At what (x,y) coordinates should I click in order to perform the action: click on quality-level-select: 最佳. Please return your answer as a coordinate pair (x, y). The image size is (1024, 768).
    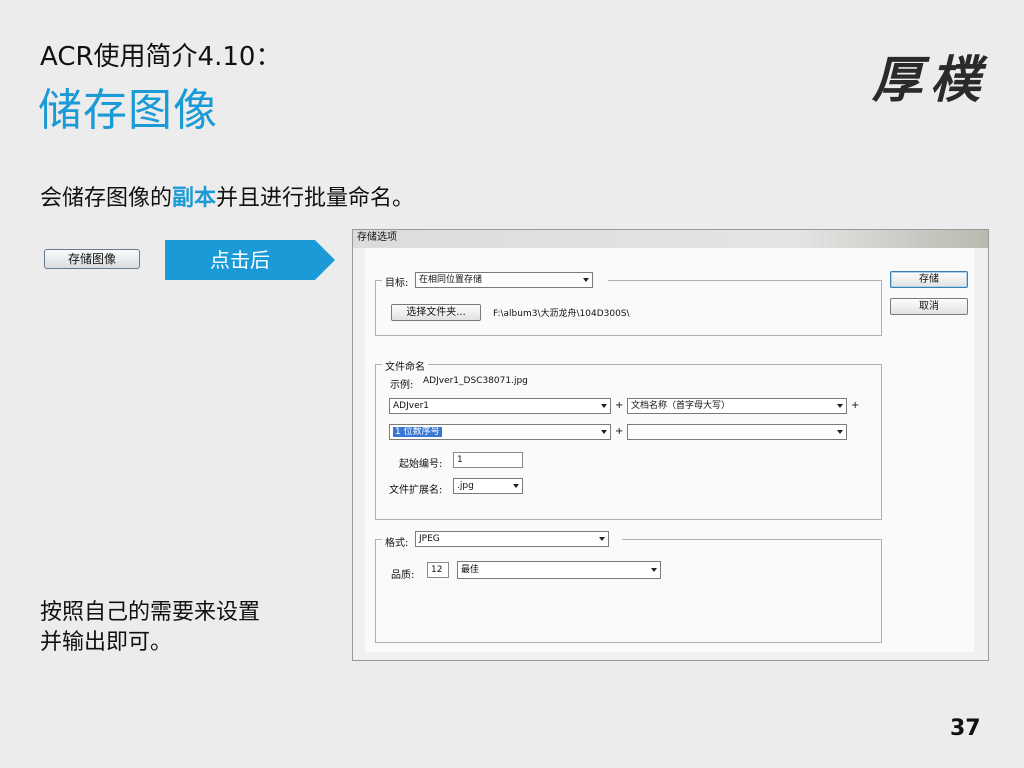
    Looking at the image, I should click on (559, 570).